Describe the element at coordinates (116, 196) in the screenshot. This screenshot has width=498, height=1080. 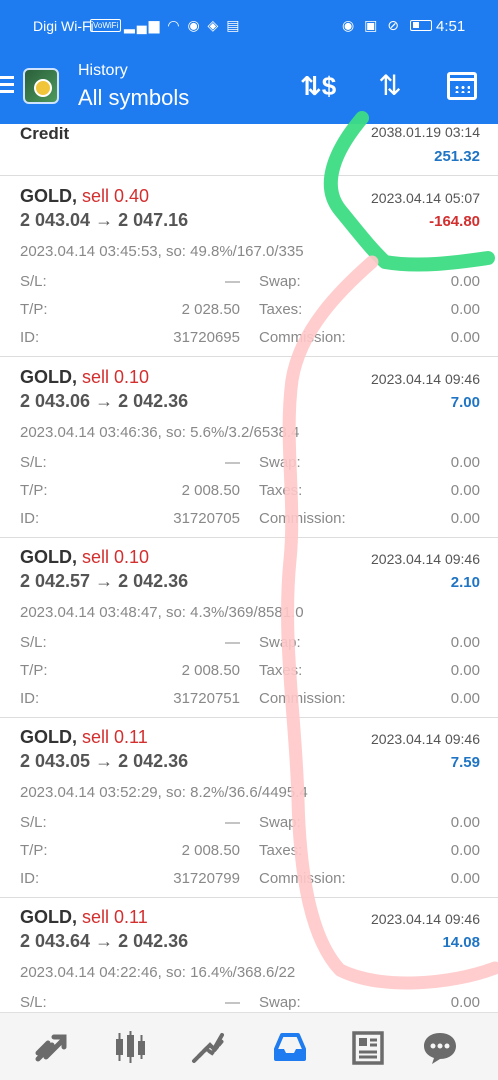
I see `deal-side: sell 0.40` at that location.